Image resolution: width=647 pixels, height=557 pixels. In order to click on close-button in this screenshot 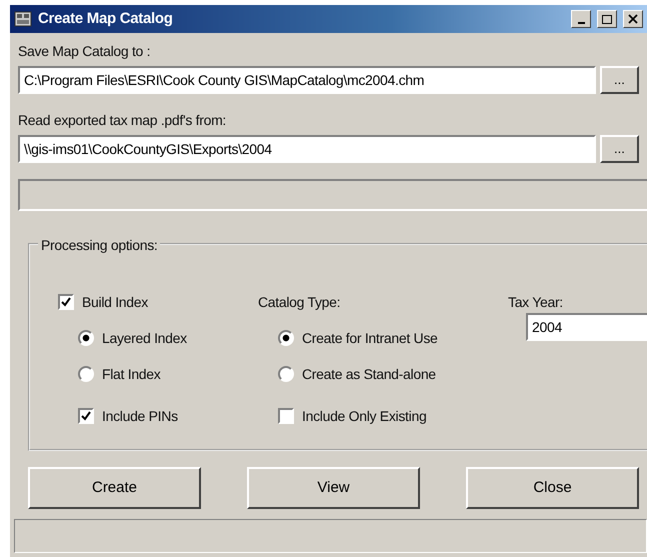, I will do `click(633, 19)`.